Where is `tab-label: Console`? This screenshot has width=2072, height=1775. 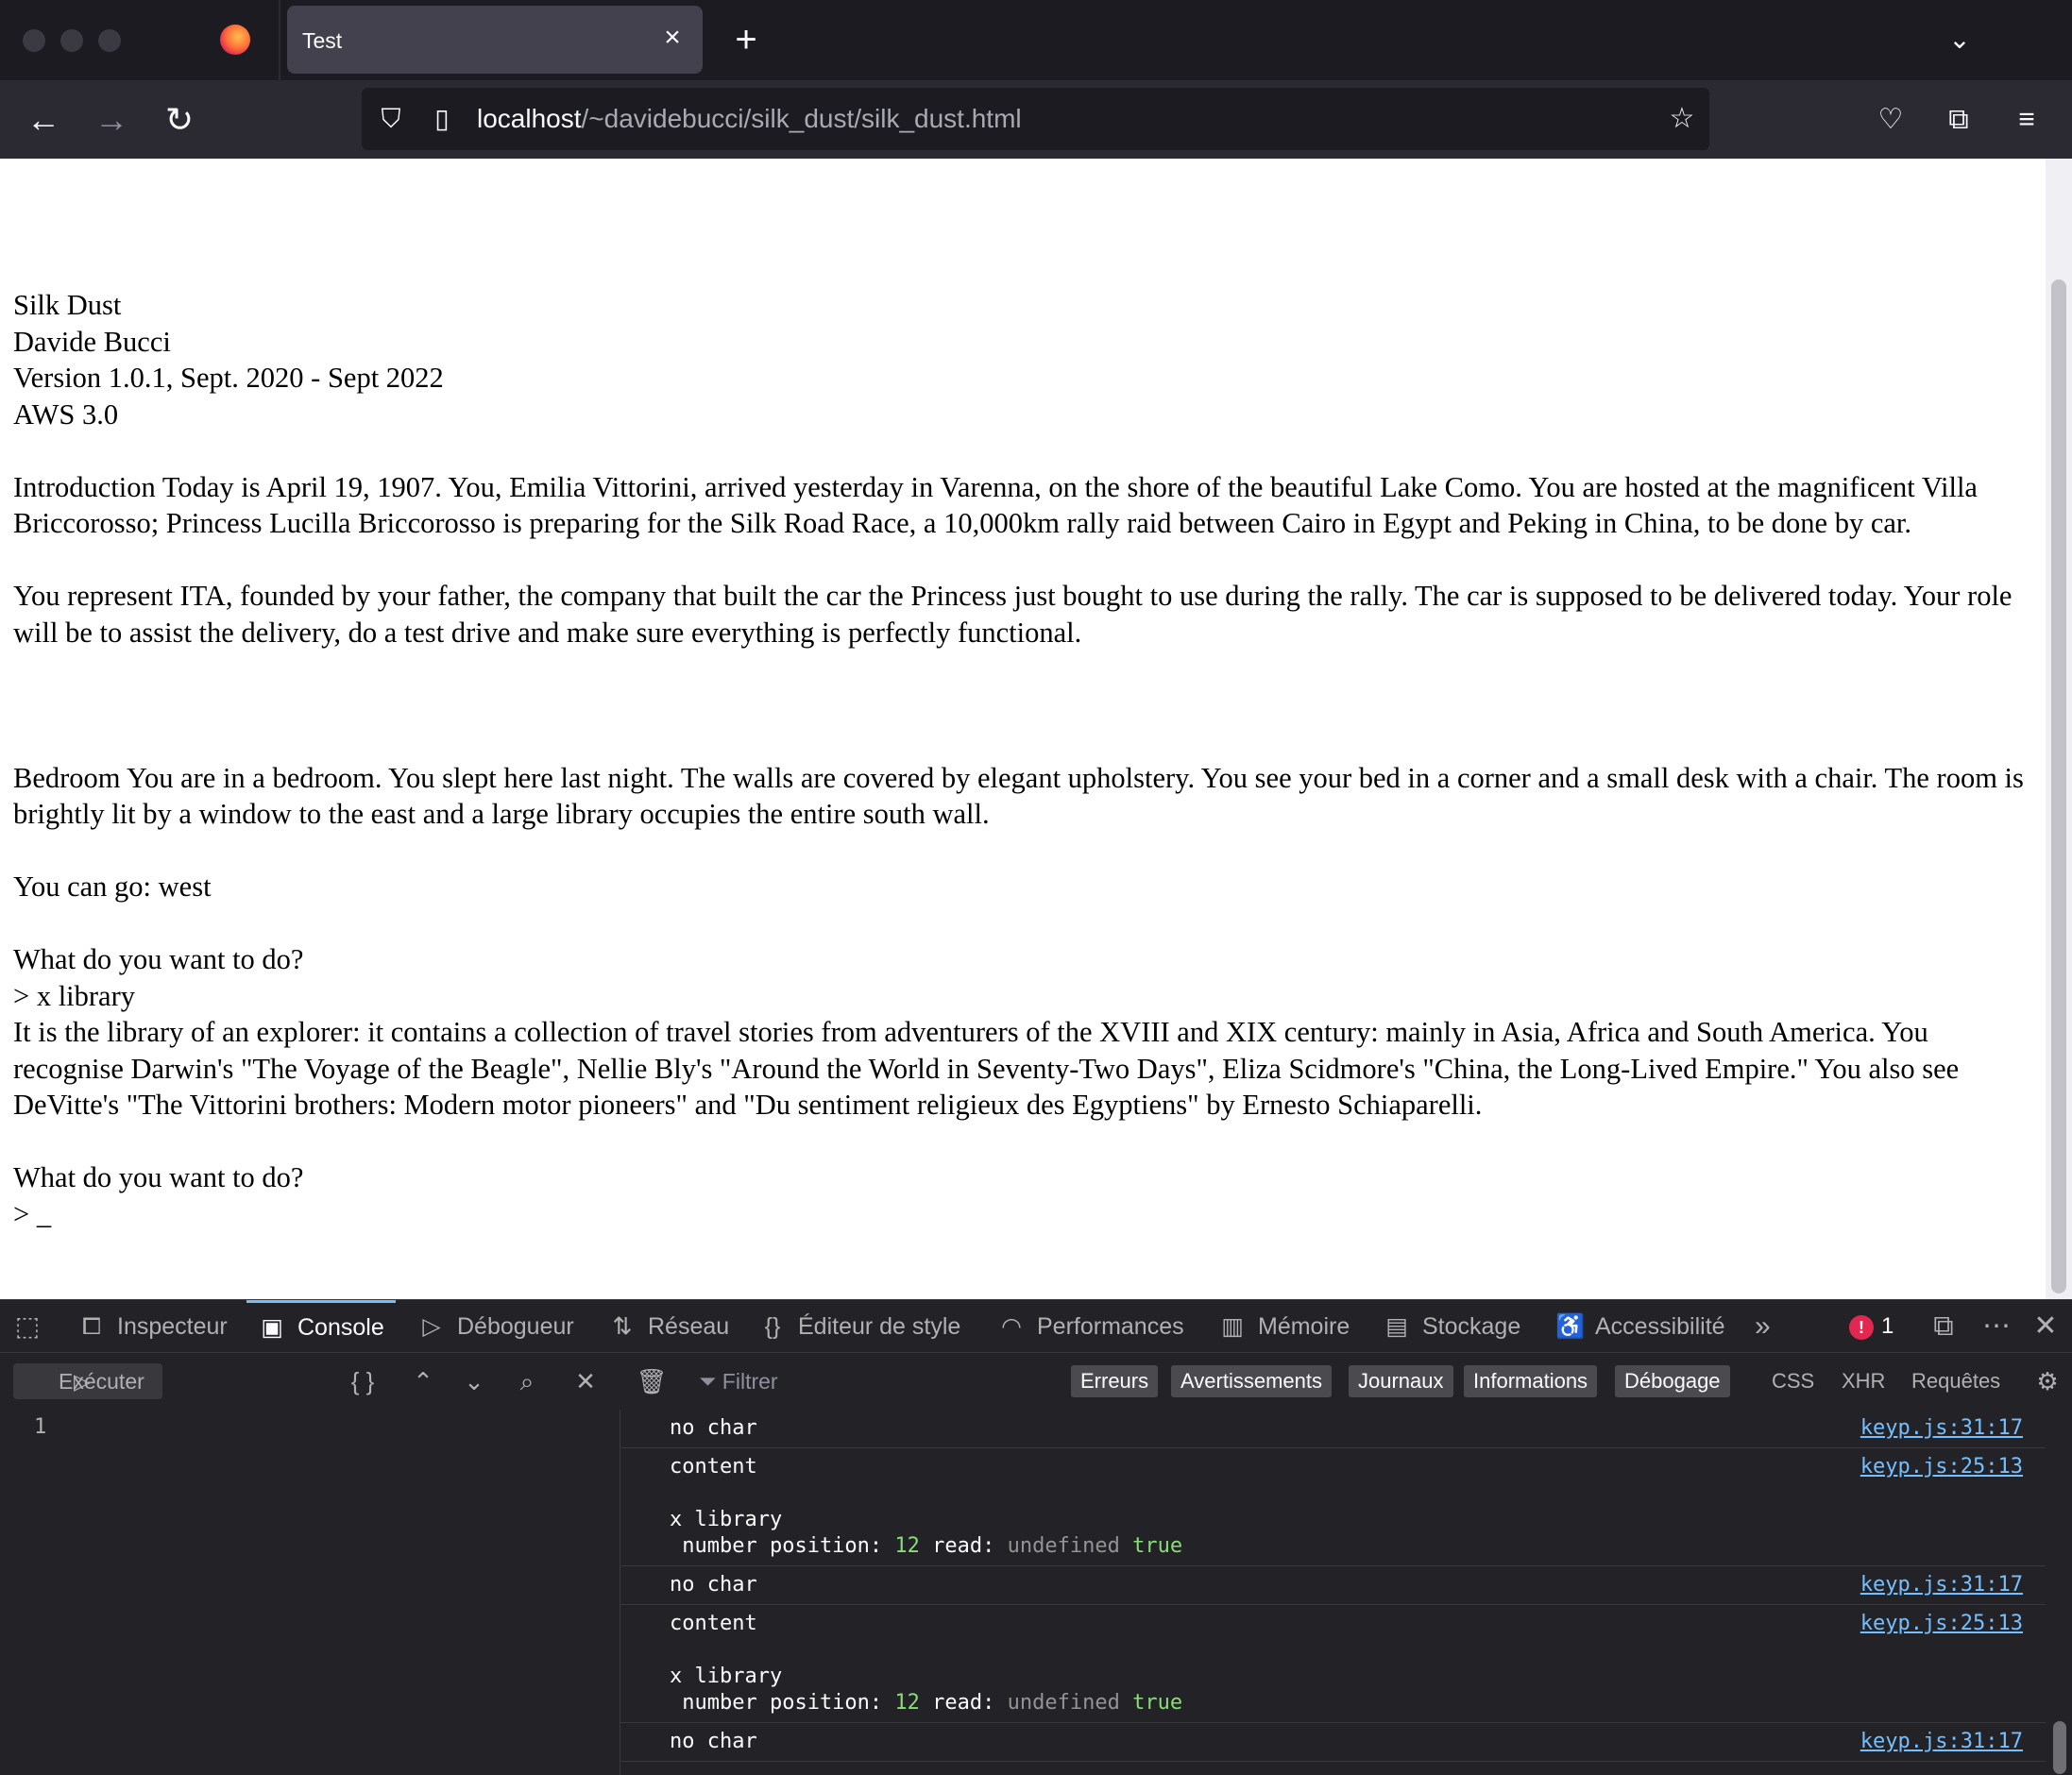 tab-label: Console is located at coordinates (341, 1327).